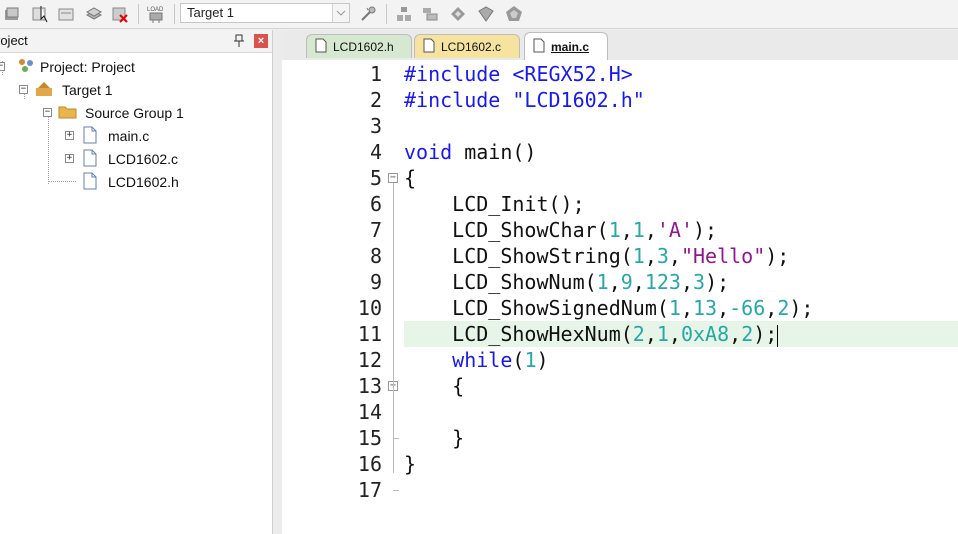 The width and height of the screenshot is (958, 534). What do you see at coordinates (518, 74) in the screenshot?
I see `code-text: #include <REGX52.H>` at bounding box center [518, 74].